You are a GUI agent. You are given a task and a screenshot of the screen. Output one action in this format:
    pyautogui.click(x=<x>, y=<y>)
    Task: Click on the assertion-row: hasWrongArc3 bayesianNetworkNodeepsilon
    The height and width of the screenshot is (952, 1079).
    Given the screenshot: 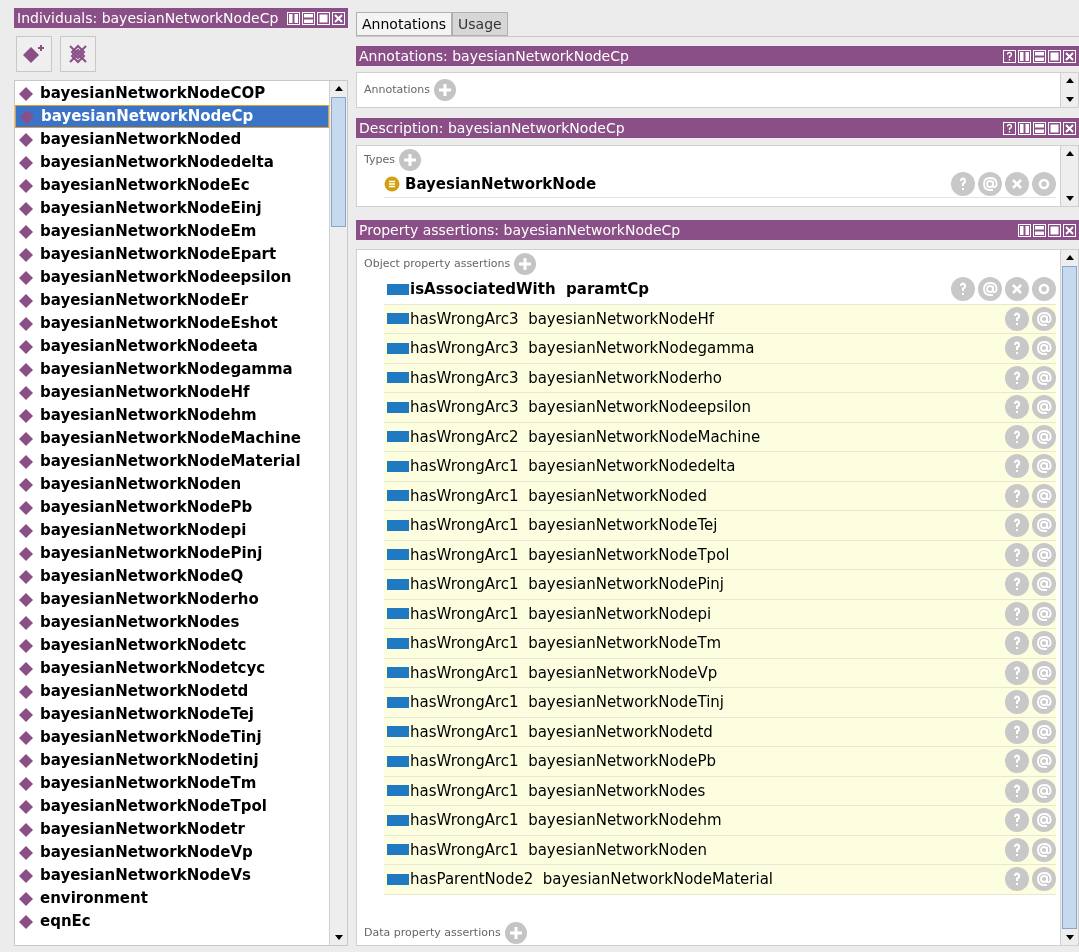 What is the action you would take?
    pyautogui.click(x=720, y=408)
    